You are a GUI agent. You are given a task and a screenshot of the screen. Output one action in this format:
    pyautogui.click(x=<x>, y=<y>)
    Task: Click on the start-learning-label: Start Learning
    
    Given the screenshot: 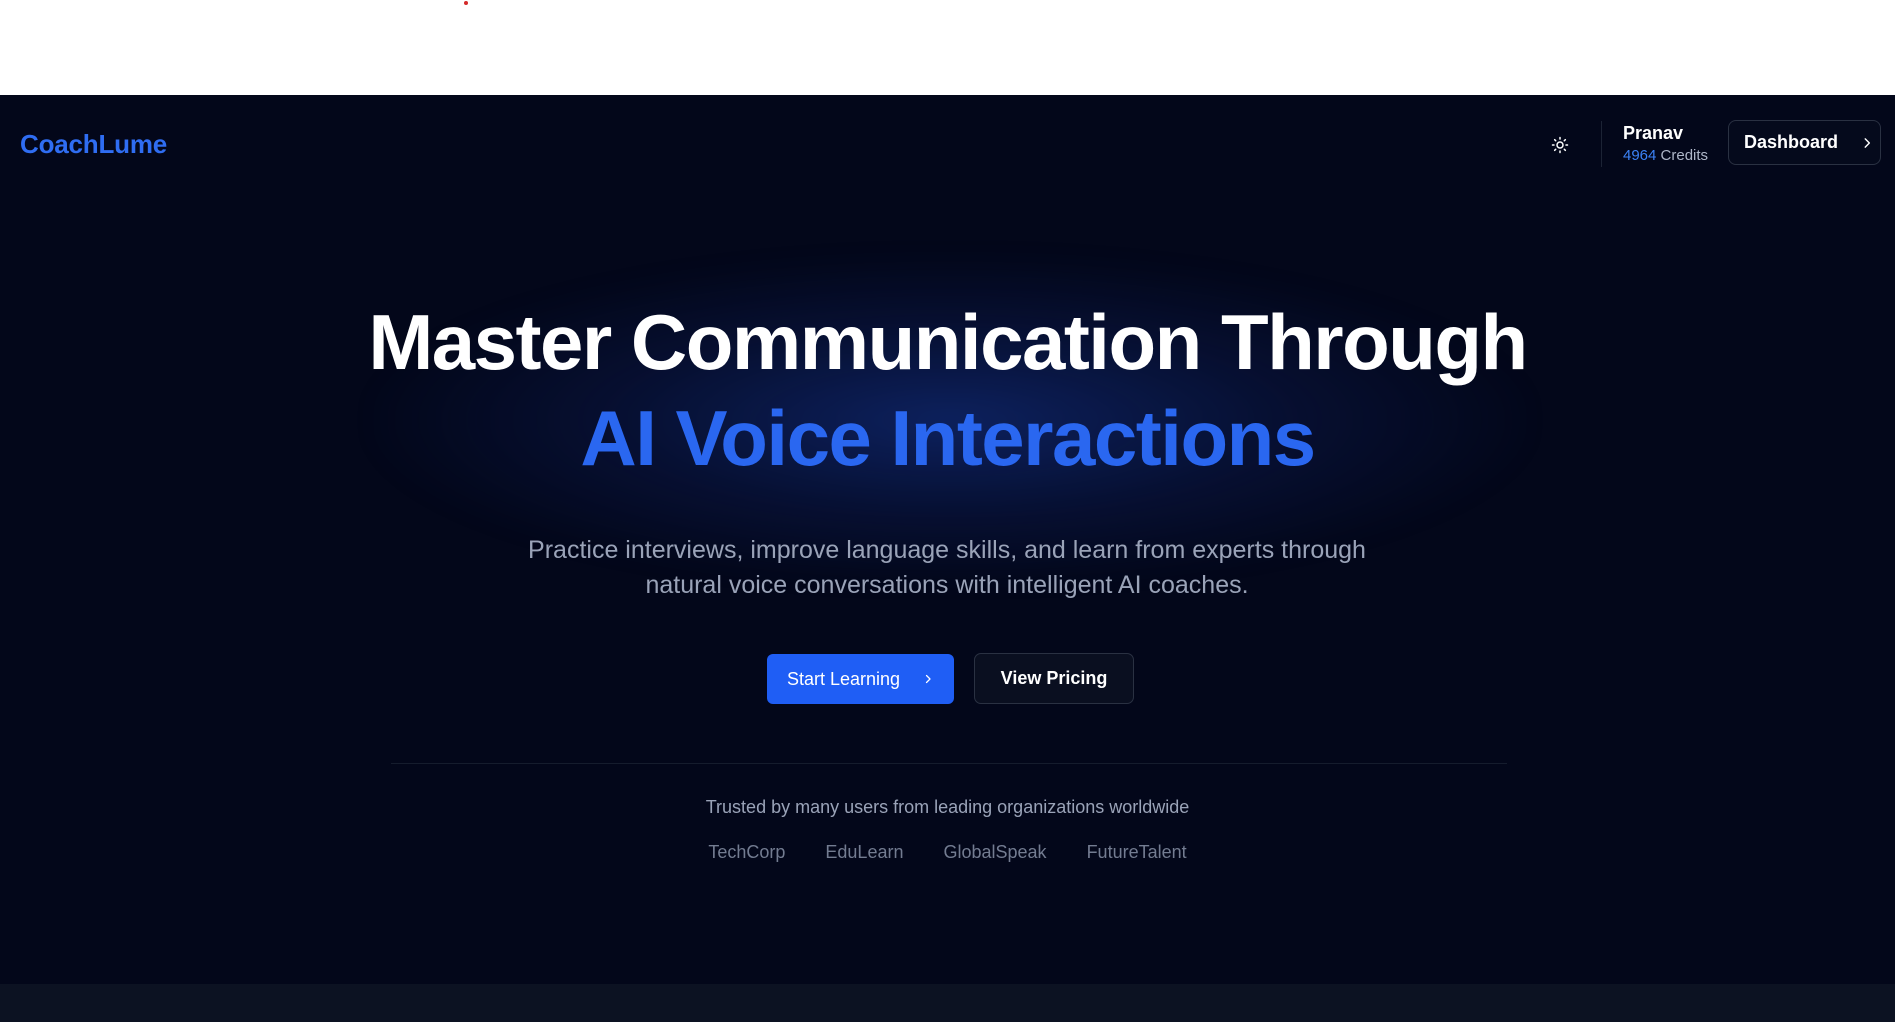 What is the action you would take?
    pyautogui.click(x=844, y=678)
    